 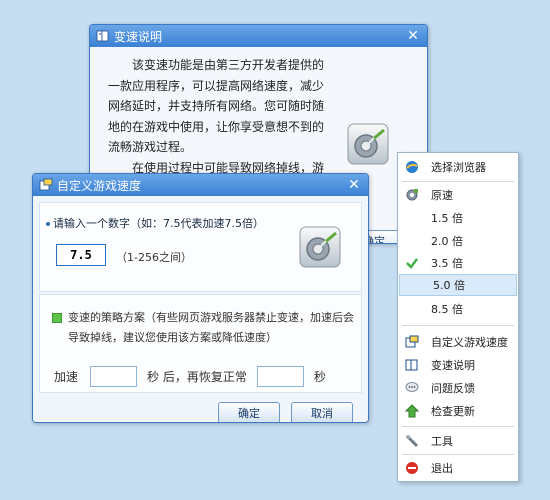 I want to click on menu-item-speed-2-0: 2.0 倍, so click(x=458, y=241).